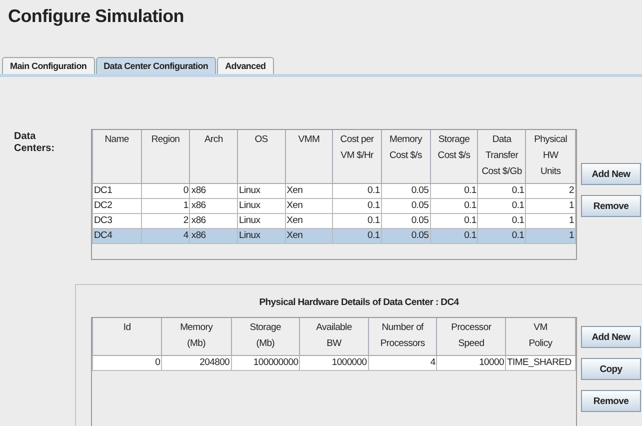  Describe the element at coordinates (265, 363) in the screenshot. I see `table-cell: 100000000` at that location.